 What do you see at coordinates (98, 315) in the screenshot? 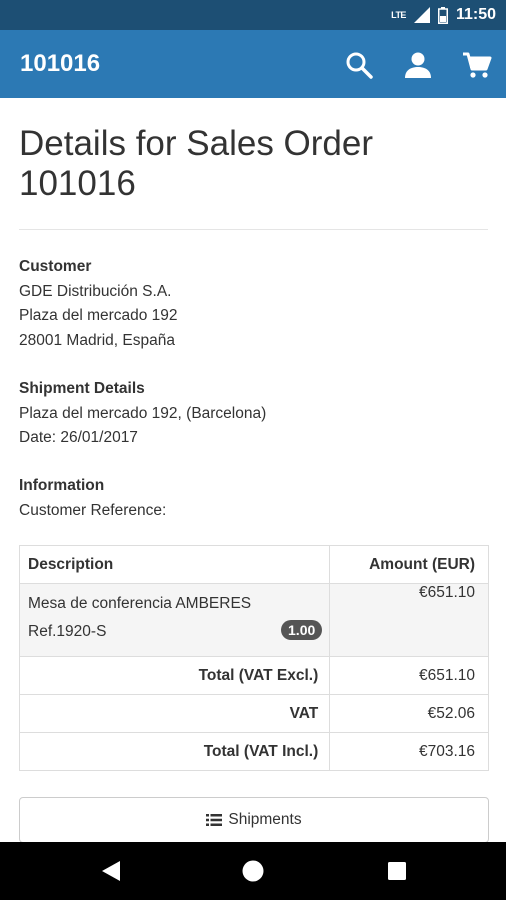
I see `customer-address-line-1: Plaza del mercado 192` at bounding box center [98, 315].